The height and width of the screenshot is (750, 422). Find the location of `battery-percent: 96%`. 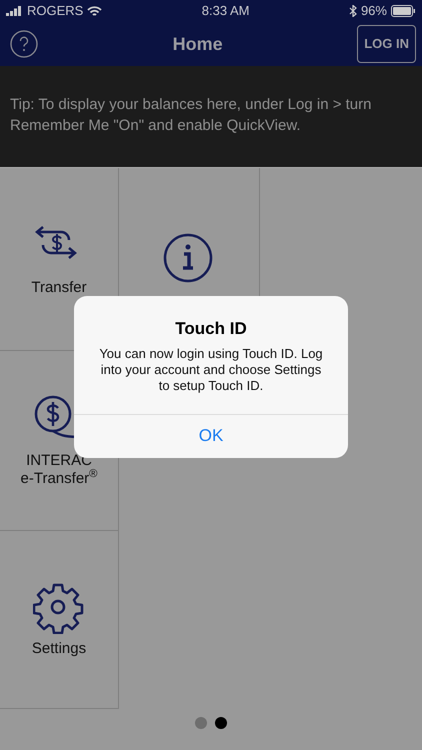

battery-percent: 96% is located at coordinates (373, 11).